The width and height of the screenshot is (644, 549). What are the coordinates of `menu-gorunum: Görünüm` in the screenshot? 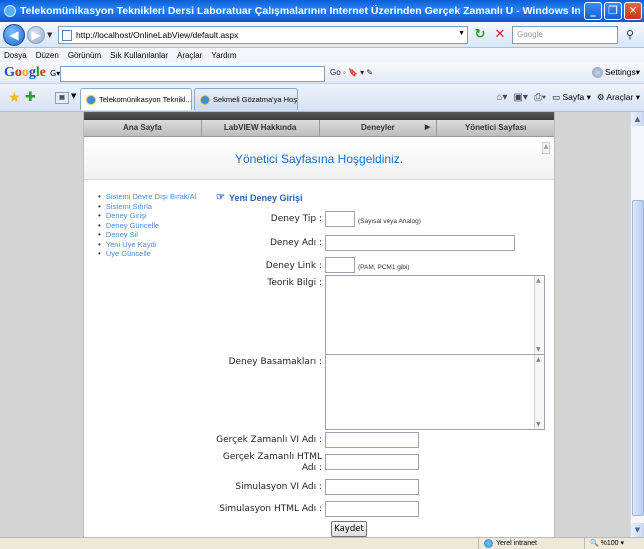 It's located at (84, 55).